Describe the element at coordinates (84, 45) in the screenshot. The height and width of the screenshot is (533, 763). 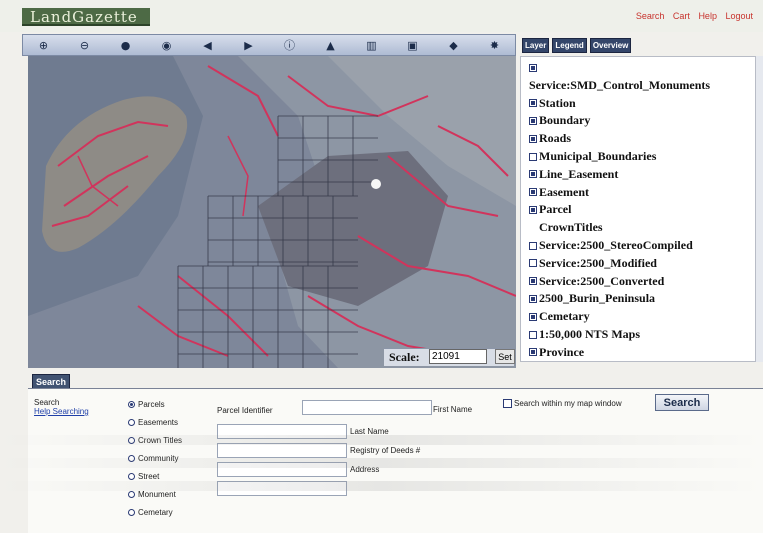
I see `zoom-out-icon: ⊖` at that location.